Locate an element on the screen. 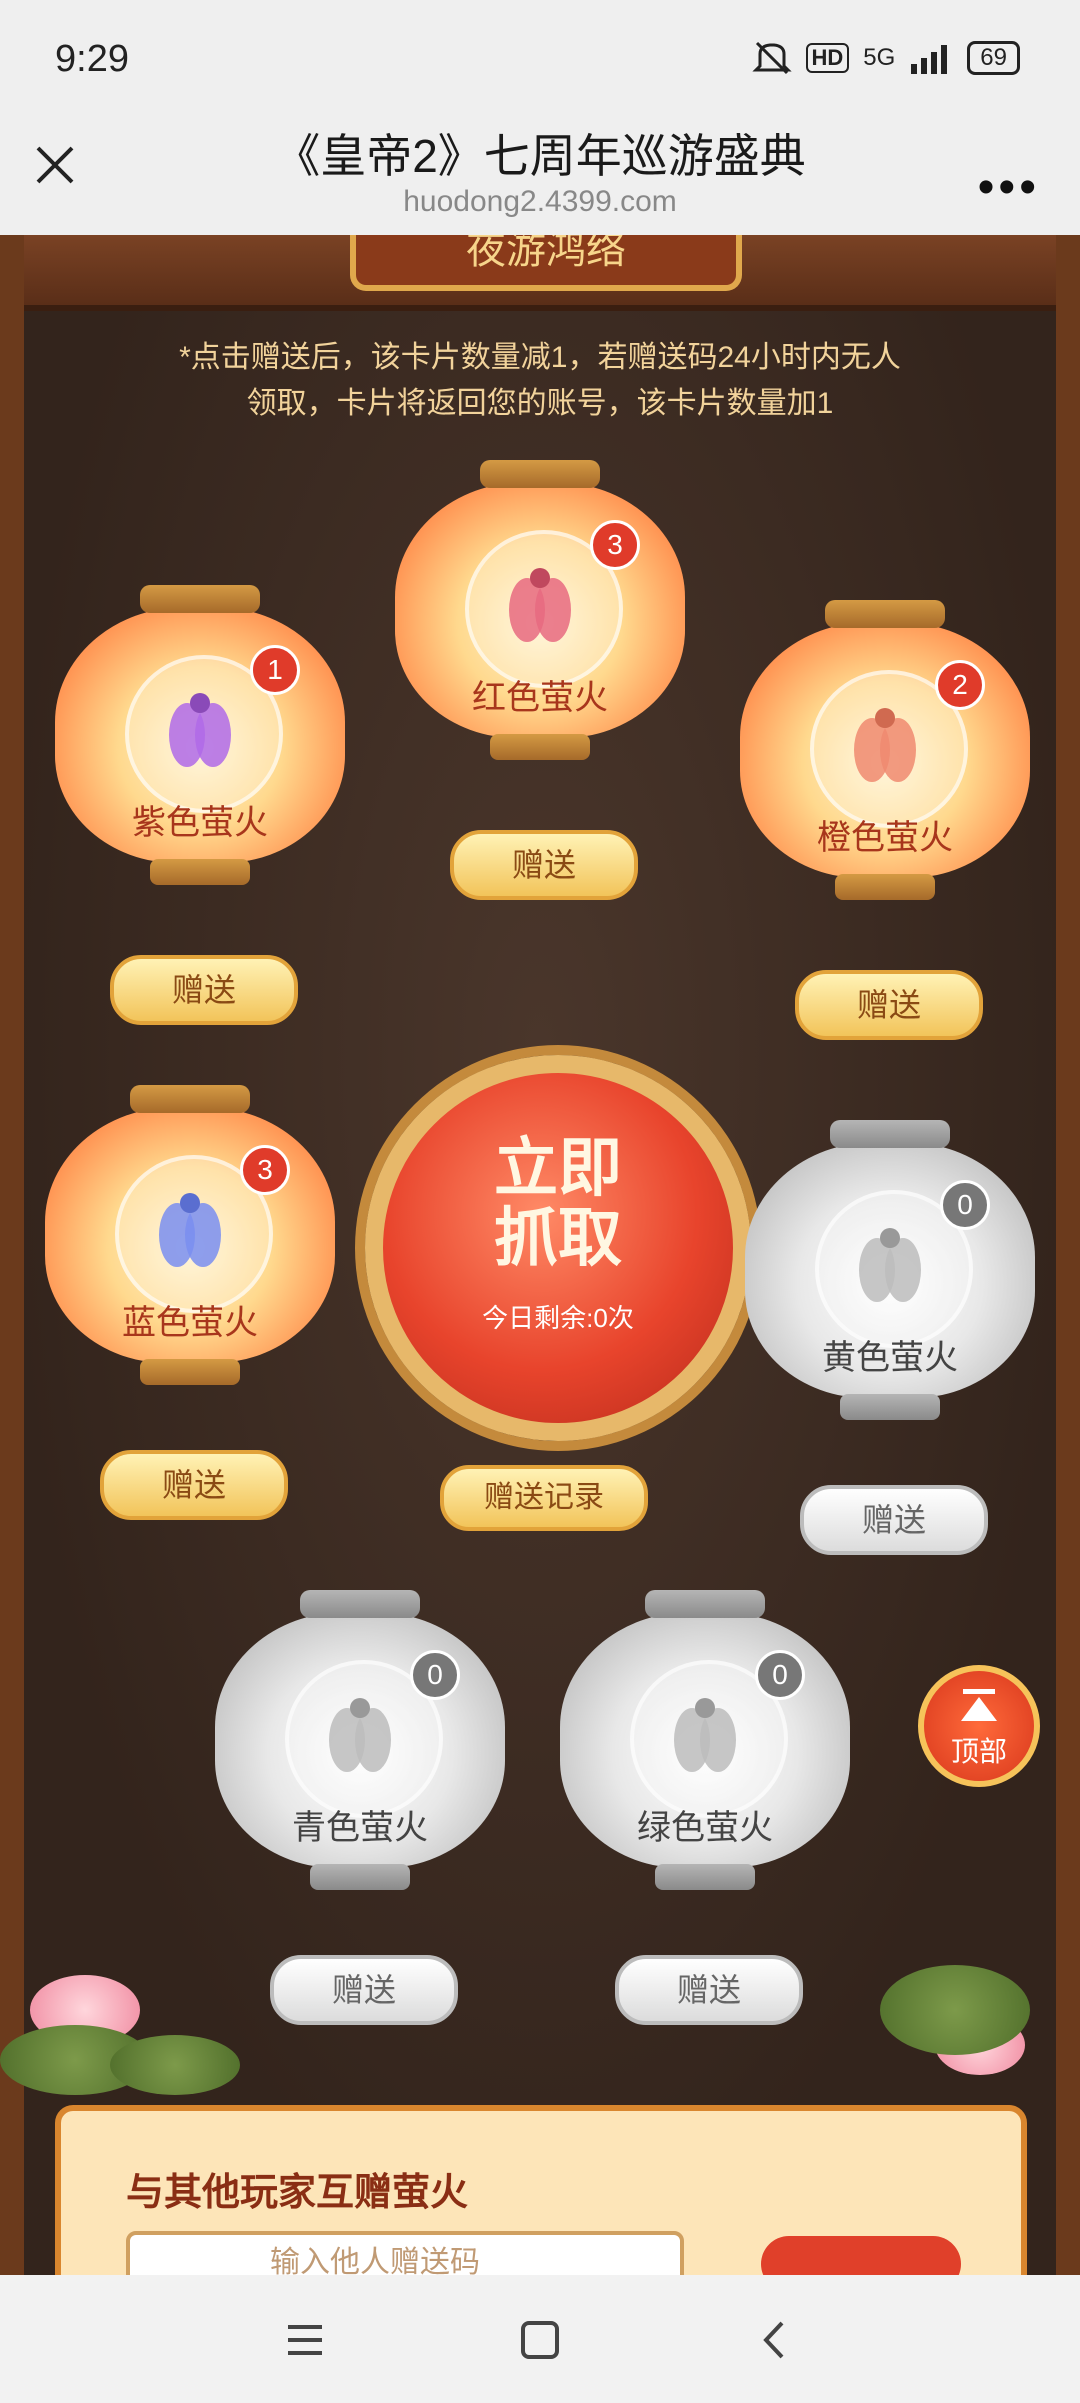 The image size is (1080, 2403). page-url: huodong2.4399.com is located at coordinates (540, 201).